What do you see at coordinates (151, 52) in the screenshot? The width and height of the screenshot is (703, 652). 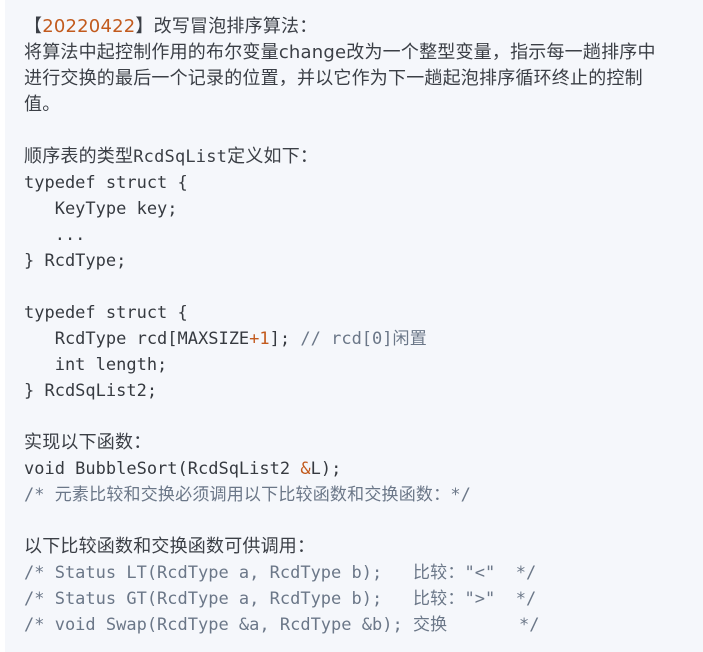 I see `description-text: 将算法中起控制作用的布尔变量` at bounding box center [151, 52].